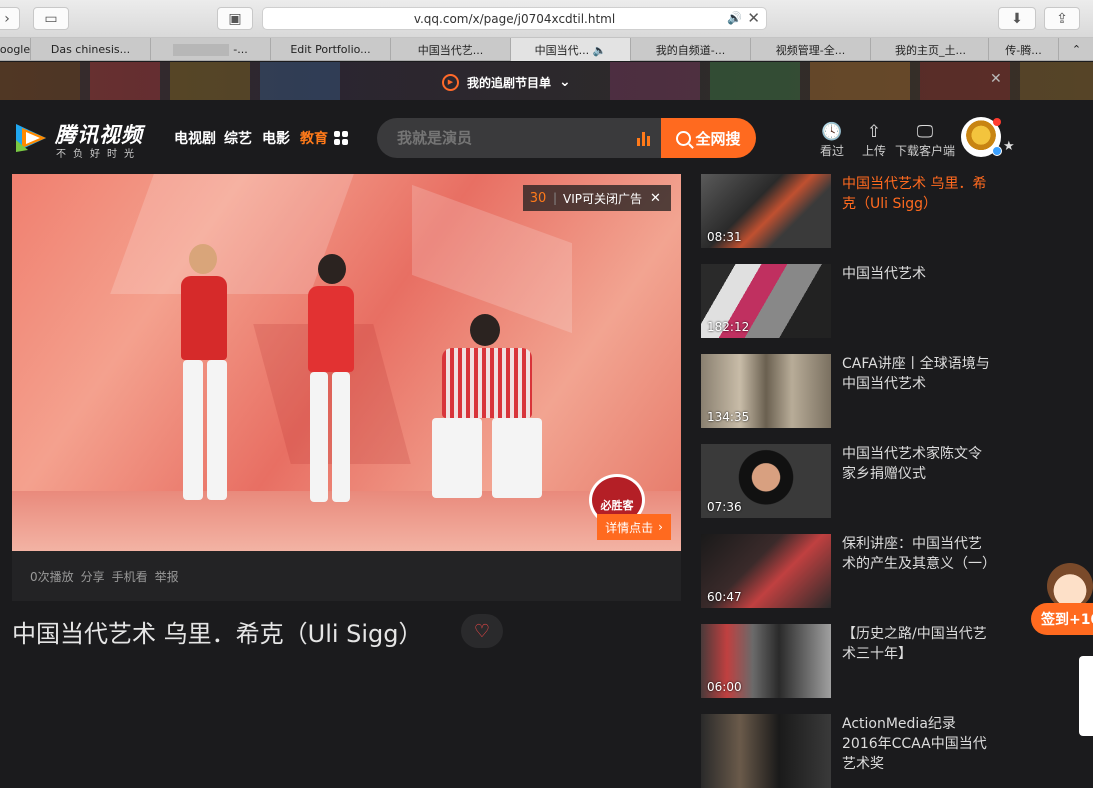 The height and width of the screenshot is (788, 1093). Describe the element at coordinates (851, 301) in the screenshot. I see `playlist-item: 182:12 中国当代艺术` at that location.